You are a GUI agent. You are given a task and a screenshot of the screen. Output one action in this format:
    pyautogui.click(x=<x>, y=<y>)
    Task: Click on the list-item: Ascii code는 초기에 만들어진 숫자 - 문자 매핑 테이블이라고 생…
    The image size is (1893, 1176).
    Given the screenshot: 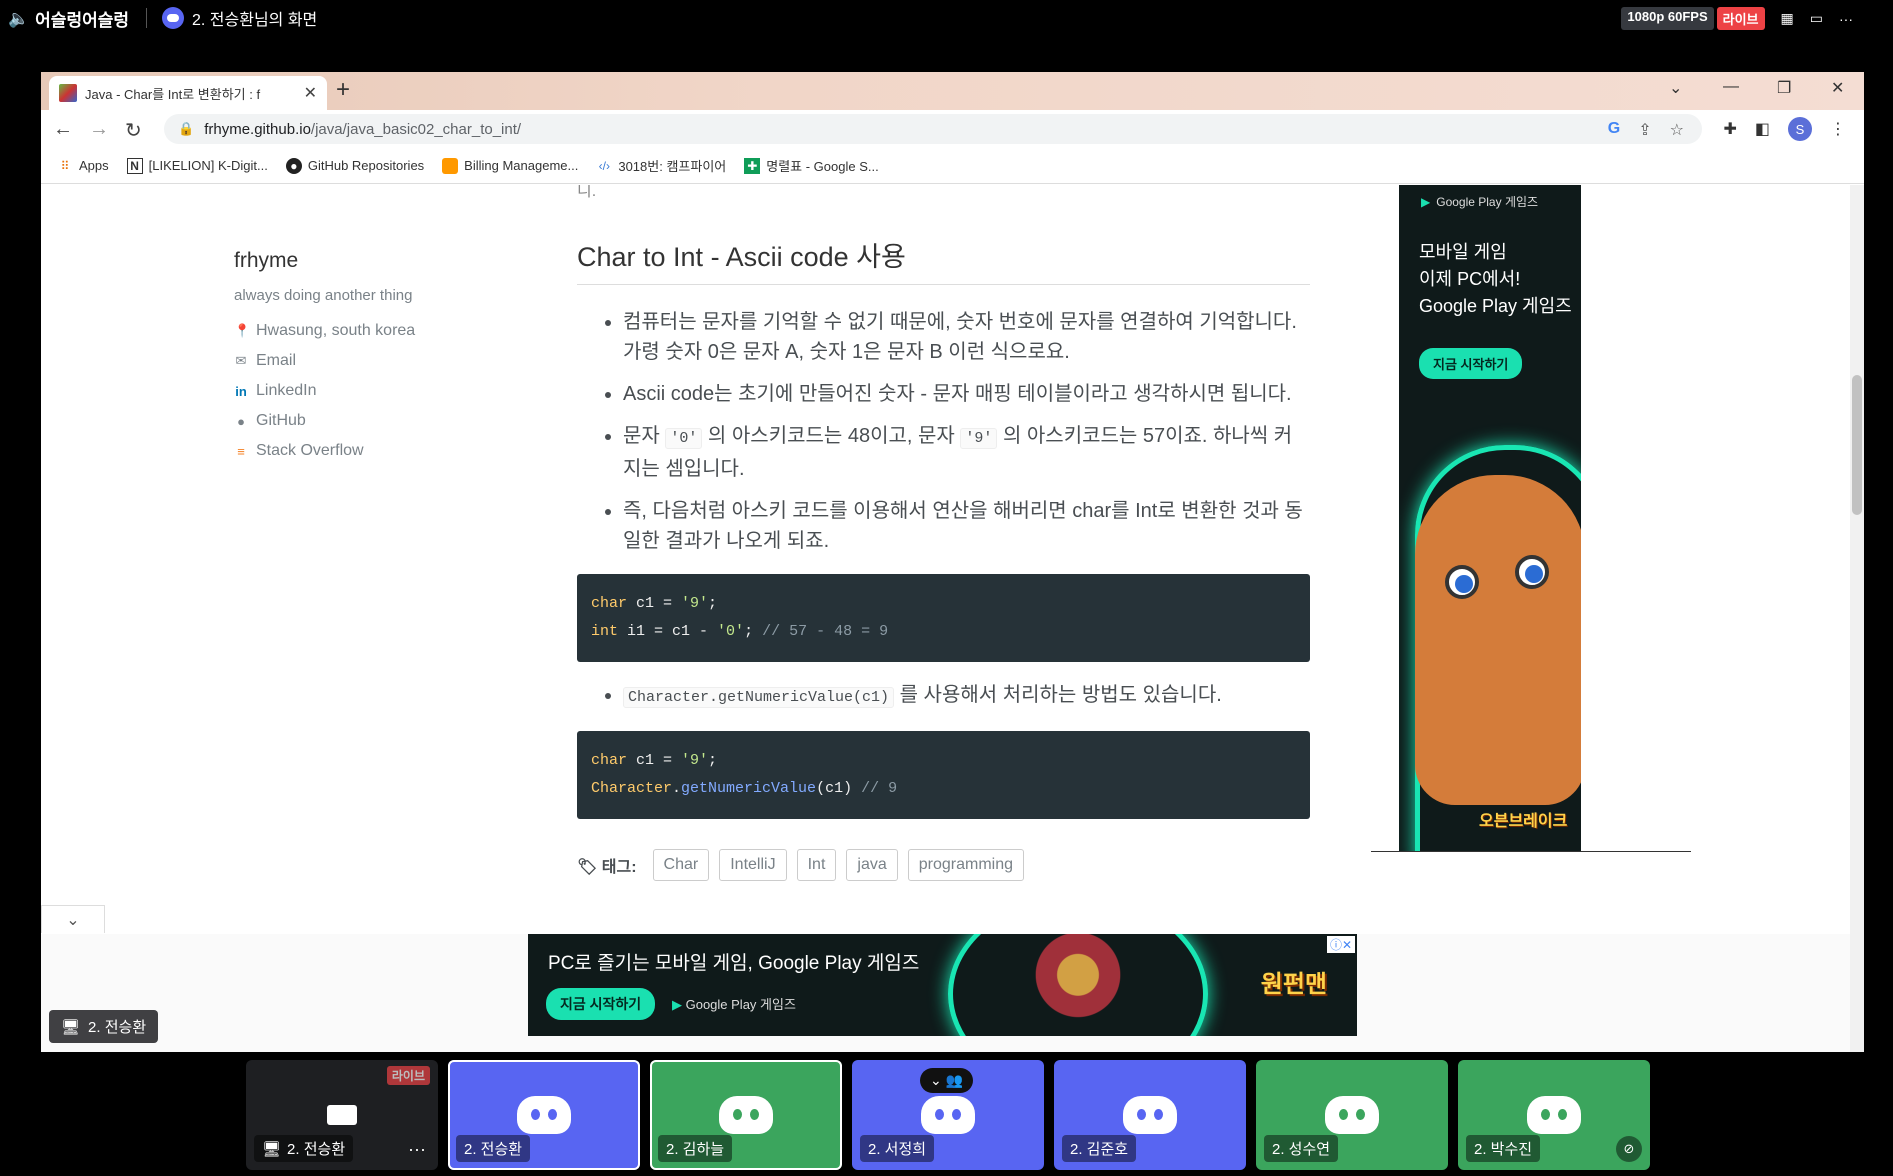 What is the action you would take?
    pyautogui.click(x=966, y=394)
    